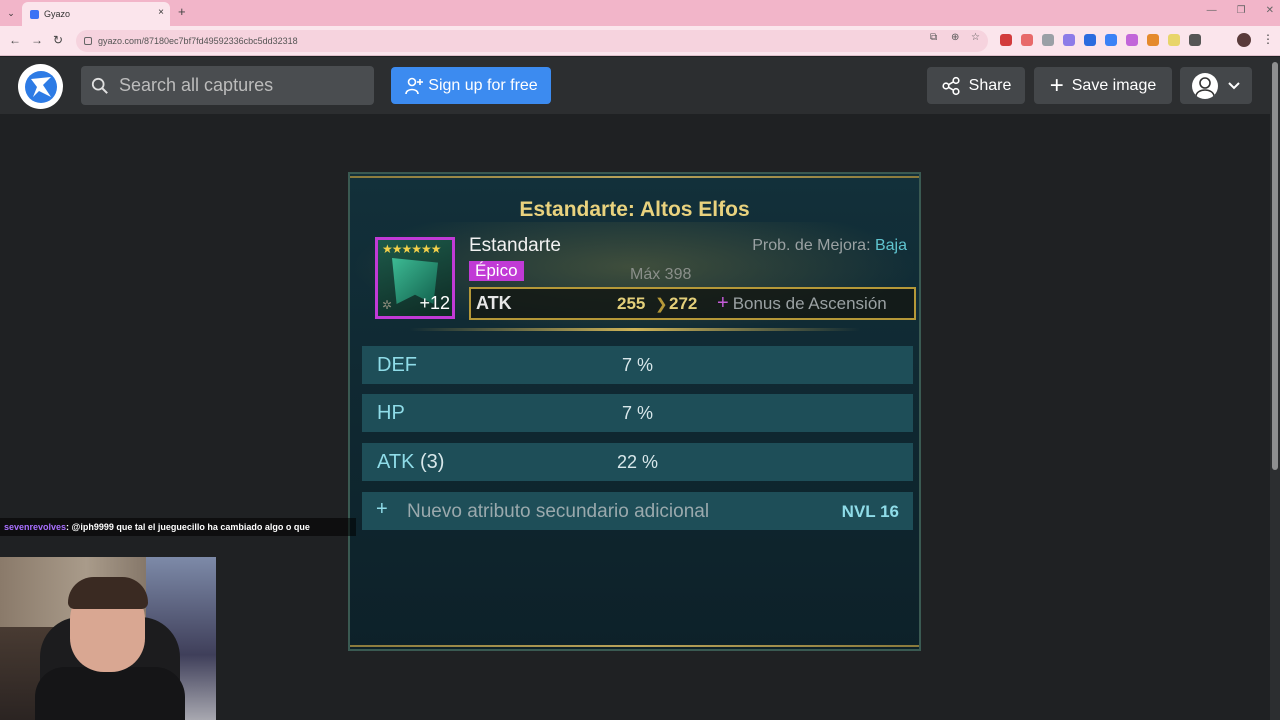 The image size is (1280, 720). Describe the element at coordinates (1100, 40) in the screenshot. I see `extensions-bar` at that location.